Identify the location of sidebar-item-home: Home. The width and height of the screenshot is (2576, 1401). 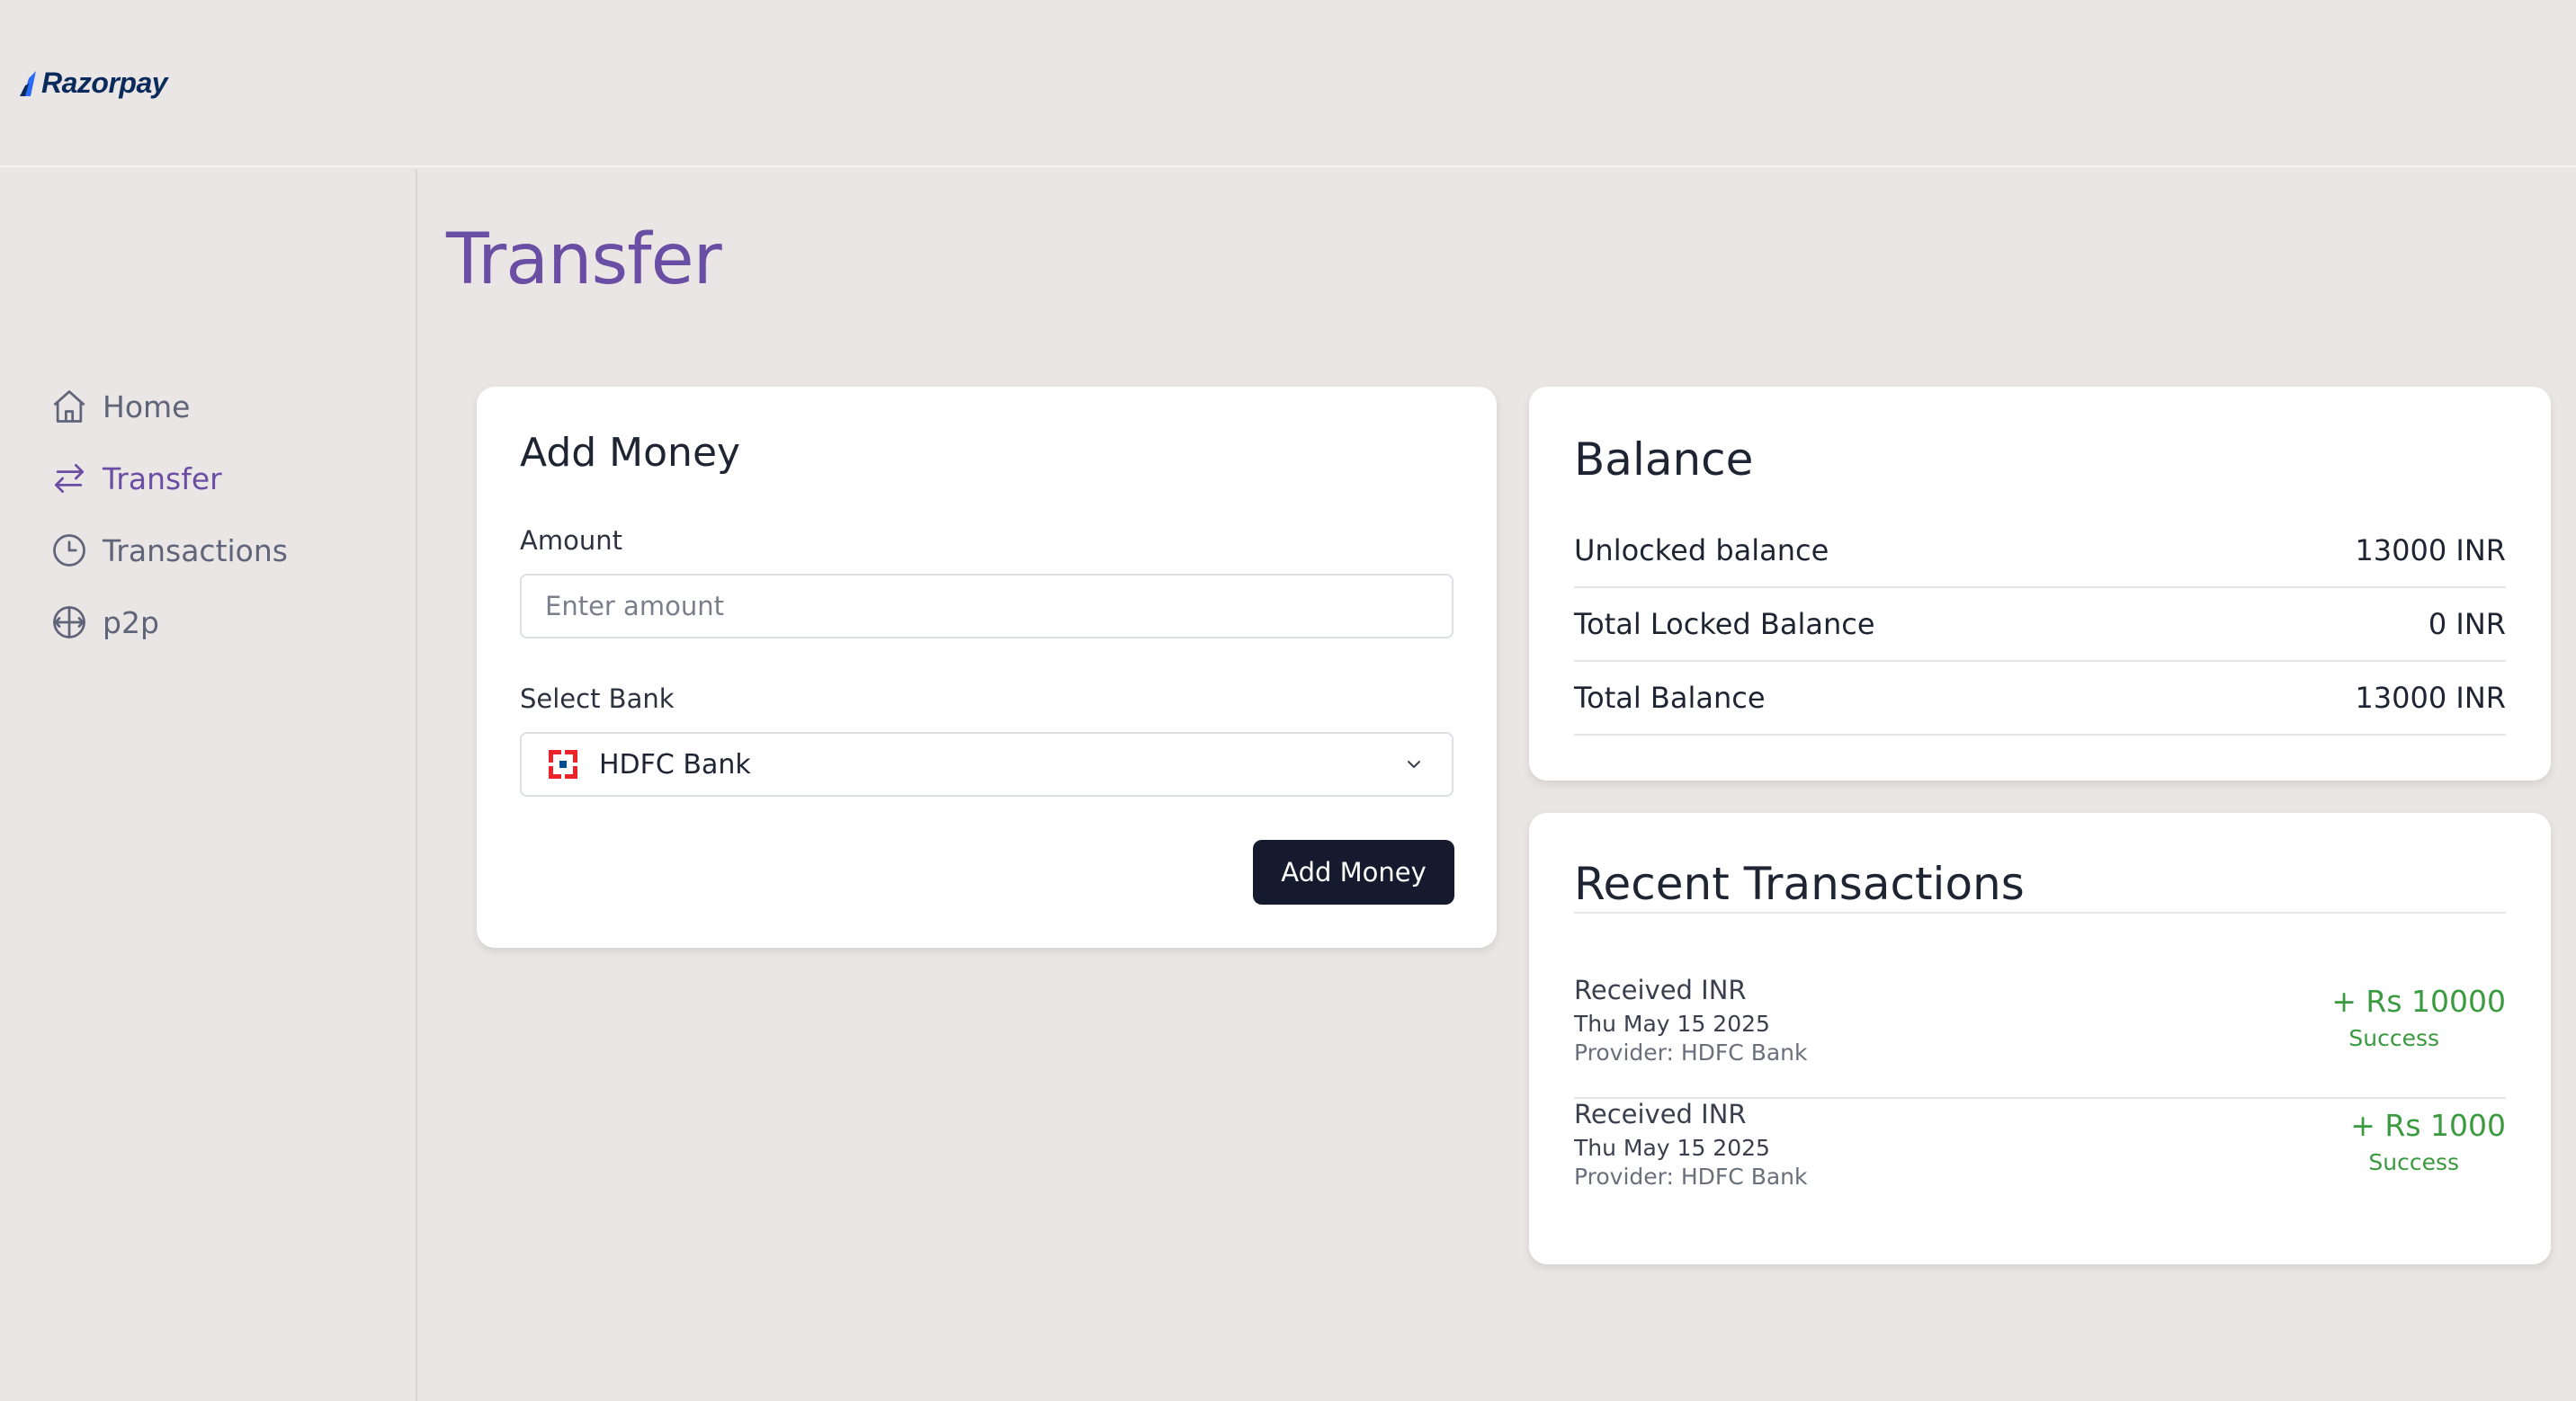
(120, 407).